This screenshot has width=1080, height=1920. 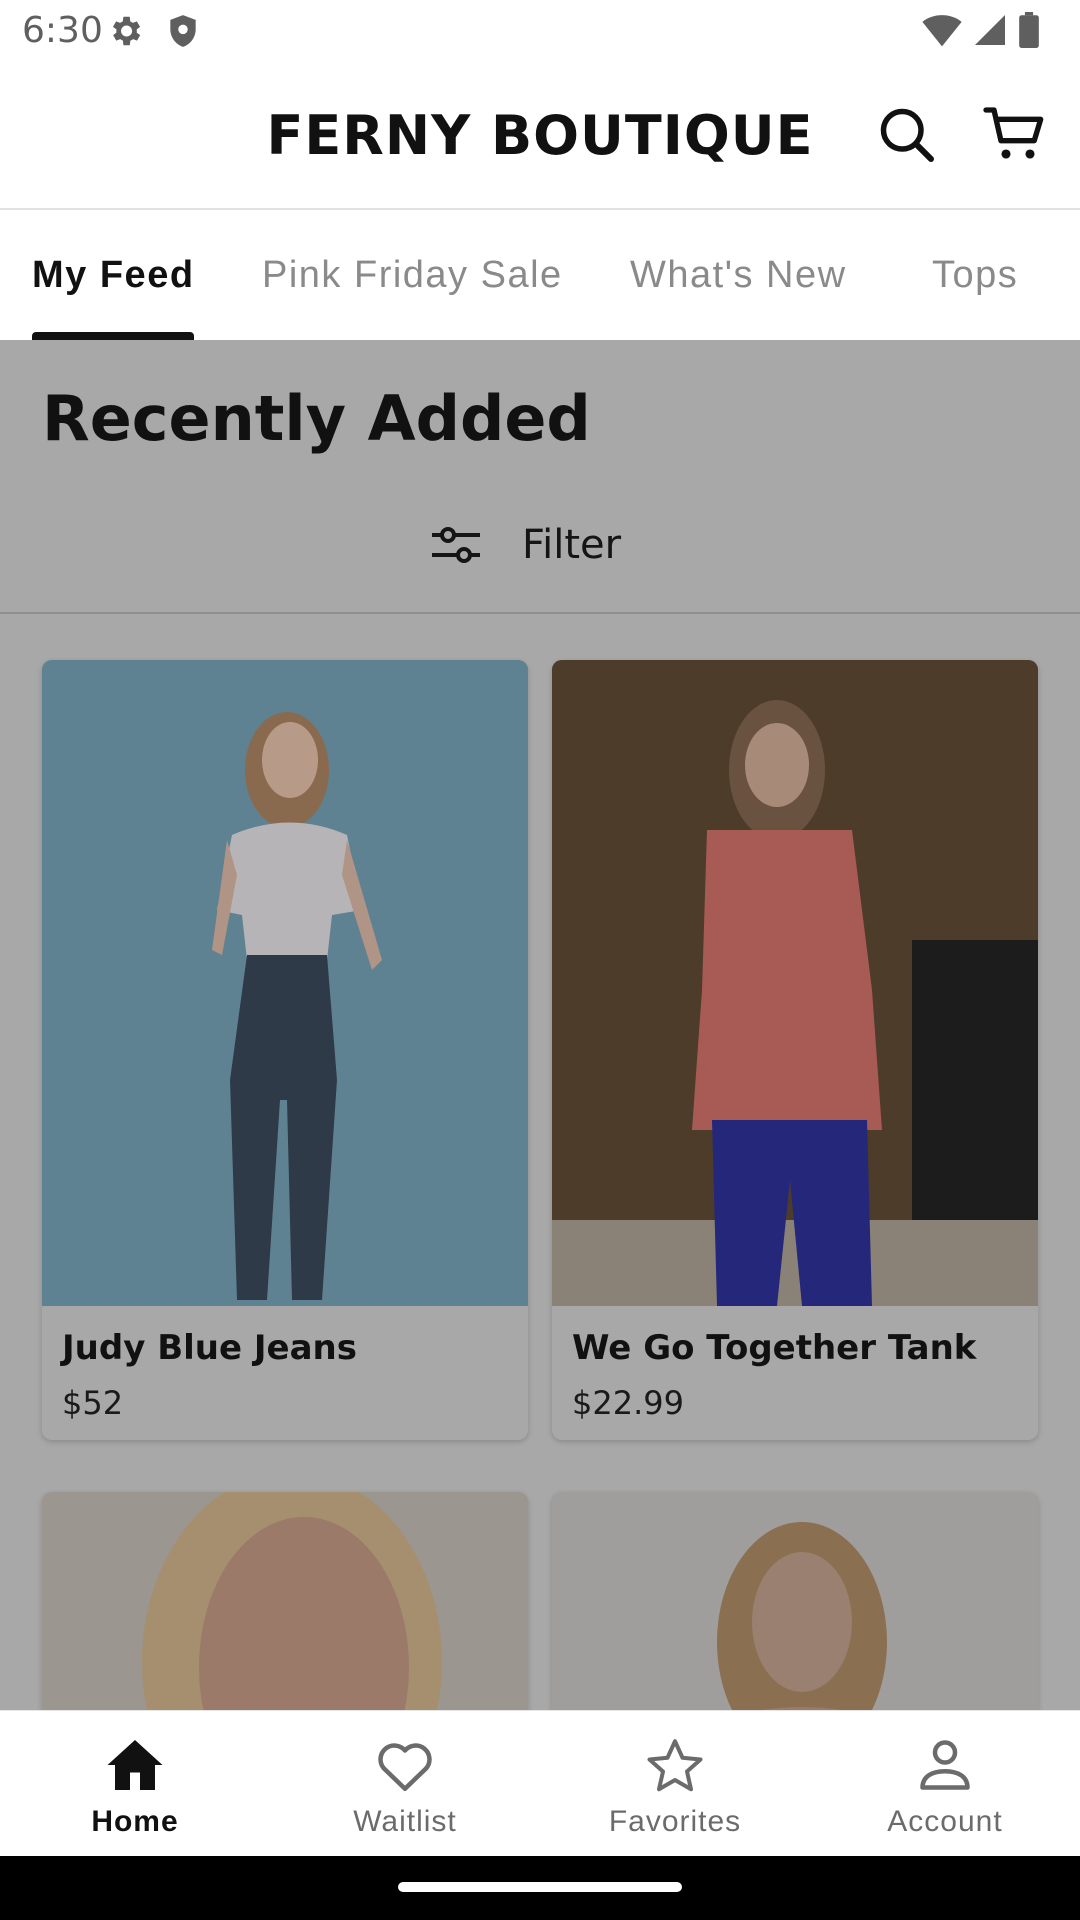 I want to click on filter-icon, so click(x=456, y=545).